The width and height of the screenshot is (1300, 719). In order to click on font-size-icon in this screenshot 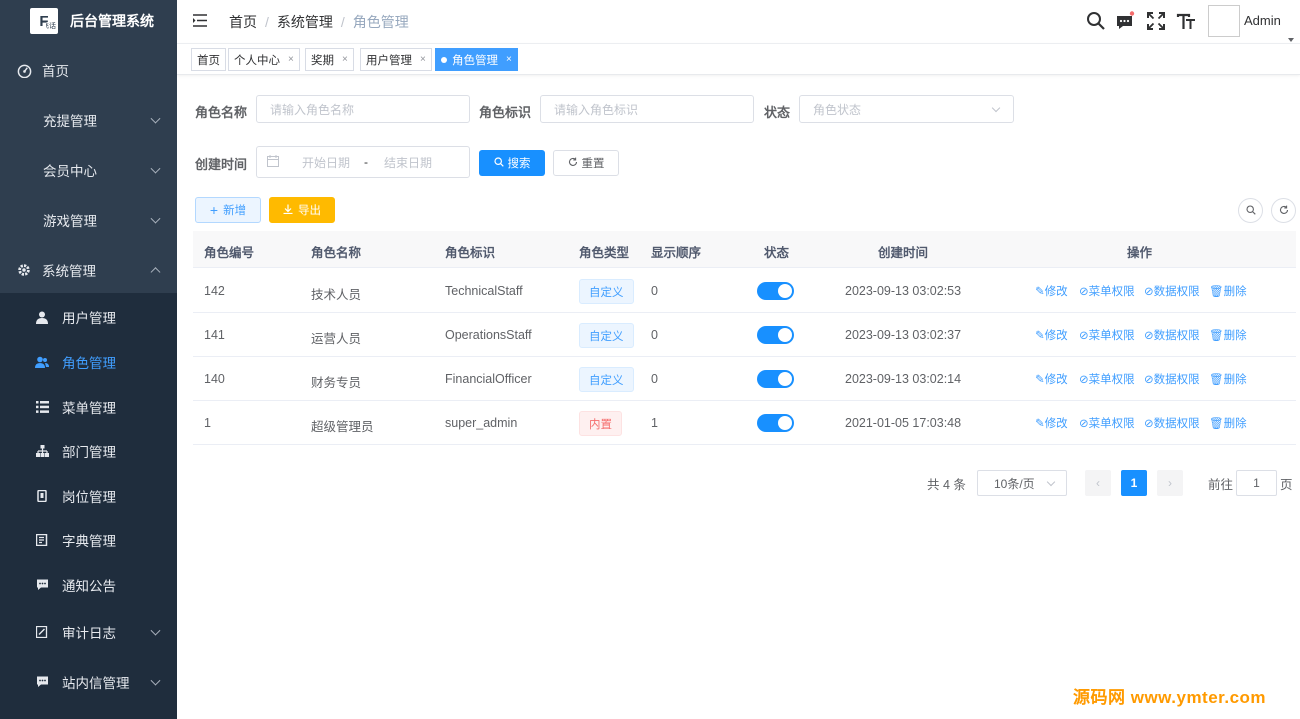, I will do `click(1186, 21)`.